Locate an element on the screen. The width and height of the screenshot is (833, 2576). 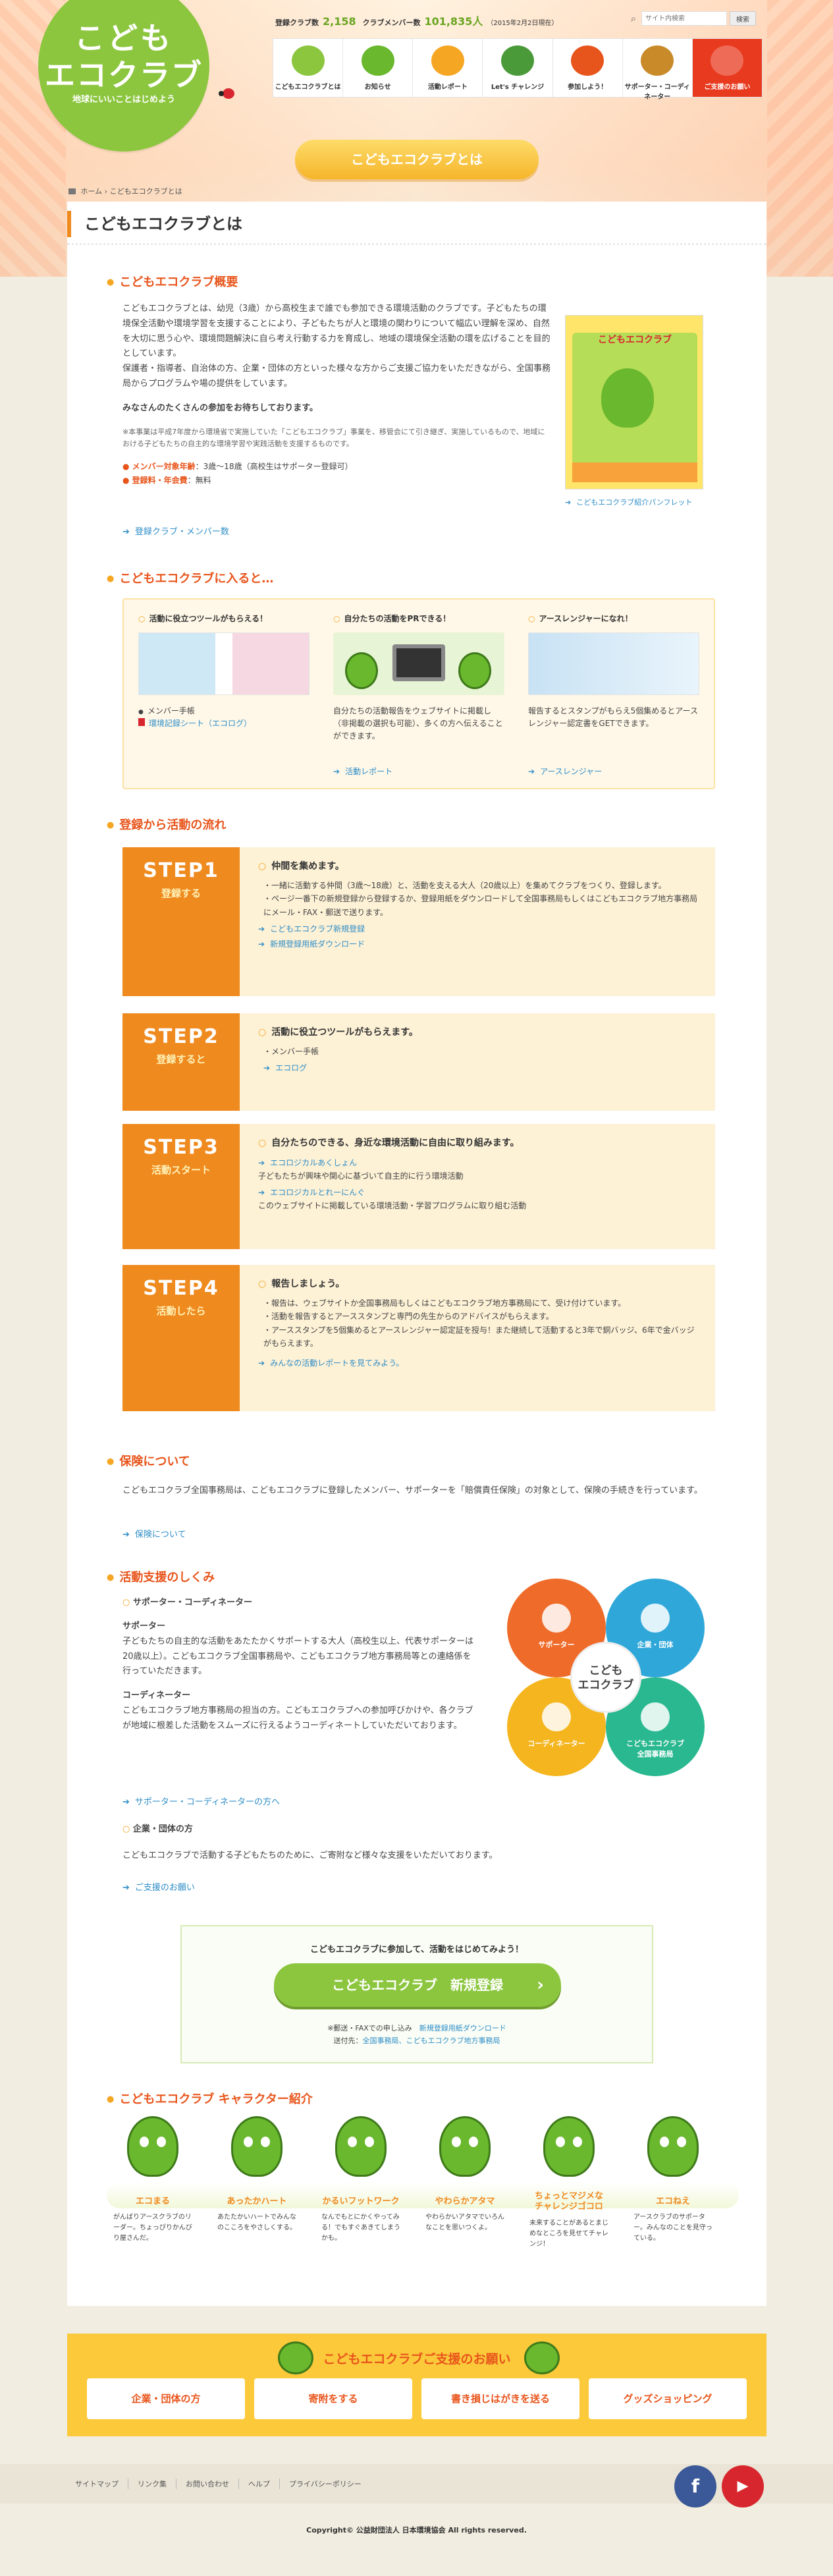
pamphlet-title: こどもエコクラブ is located at coordinates (635, 340).